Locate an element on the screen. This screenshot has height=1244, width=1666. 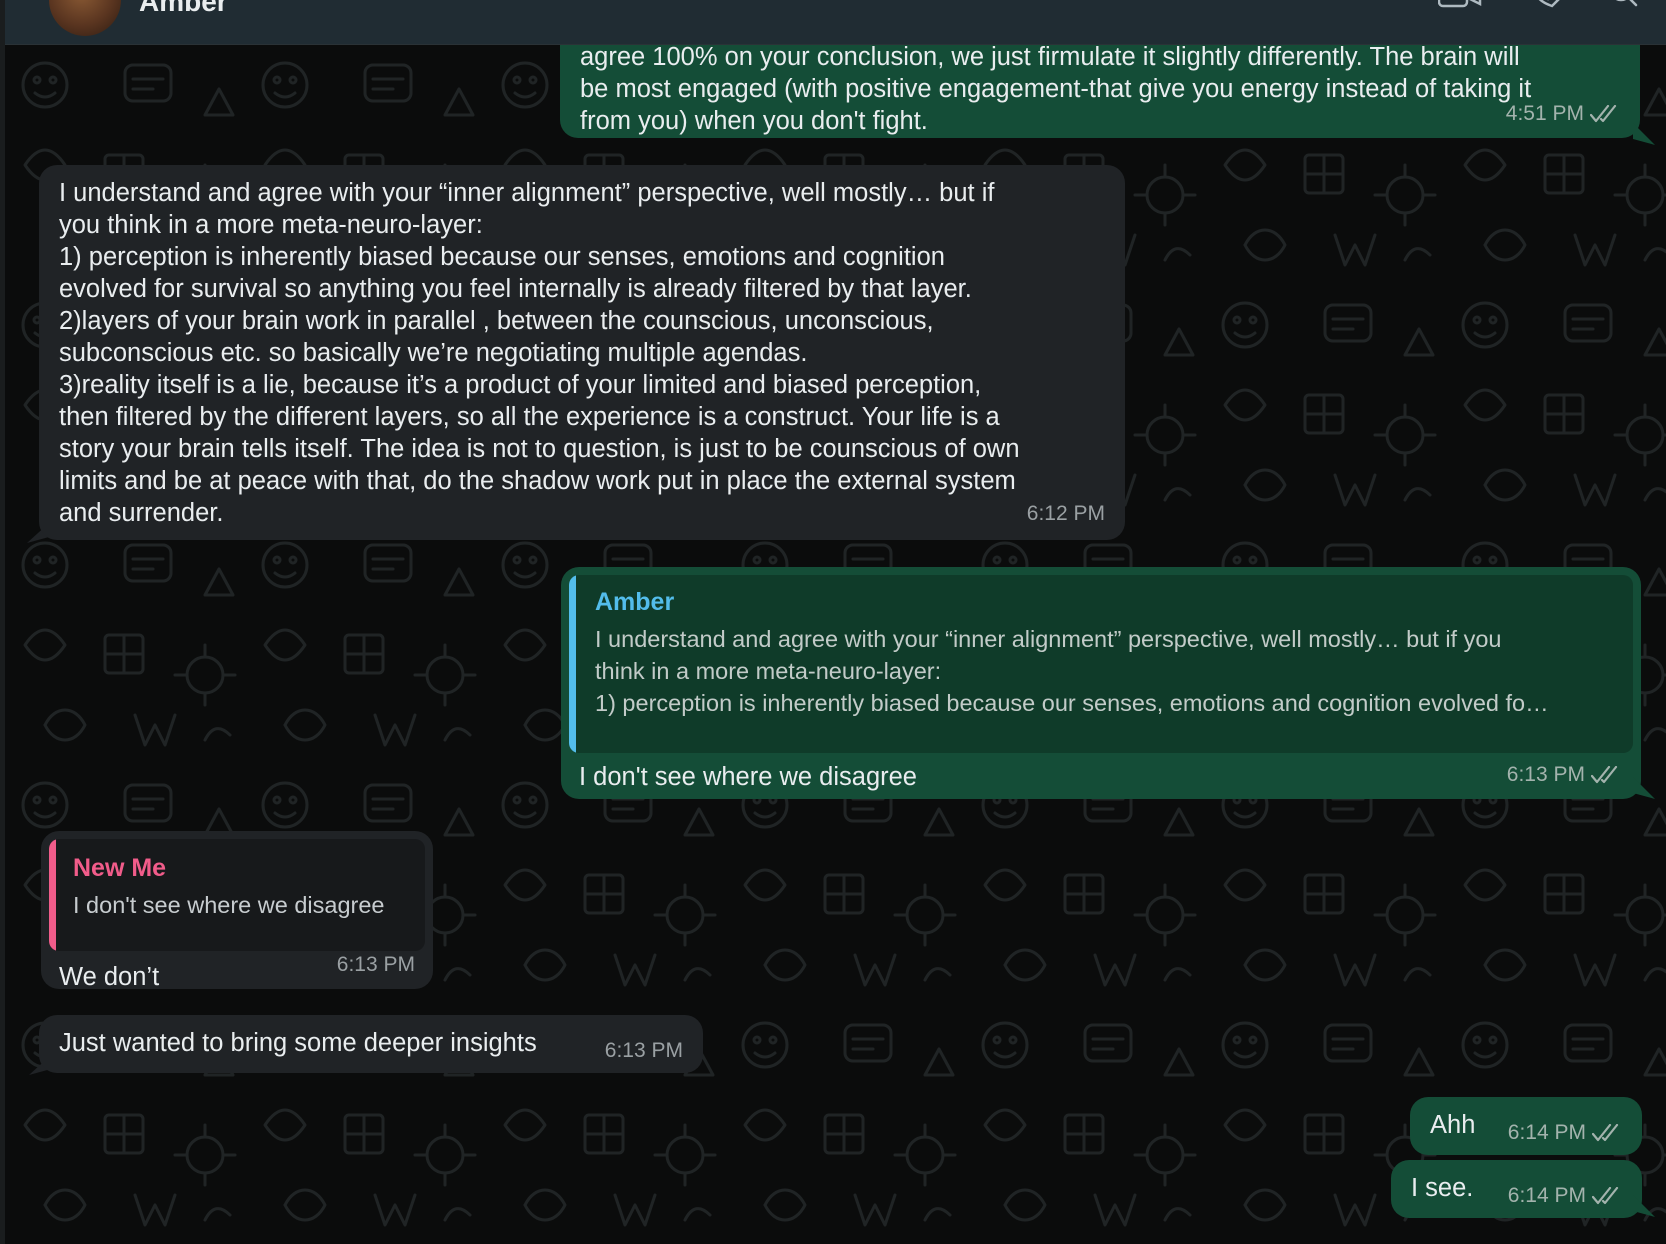
voice-call-icon is located at coordinates (1546, 4).